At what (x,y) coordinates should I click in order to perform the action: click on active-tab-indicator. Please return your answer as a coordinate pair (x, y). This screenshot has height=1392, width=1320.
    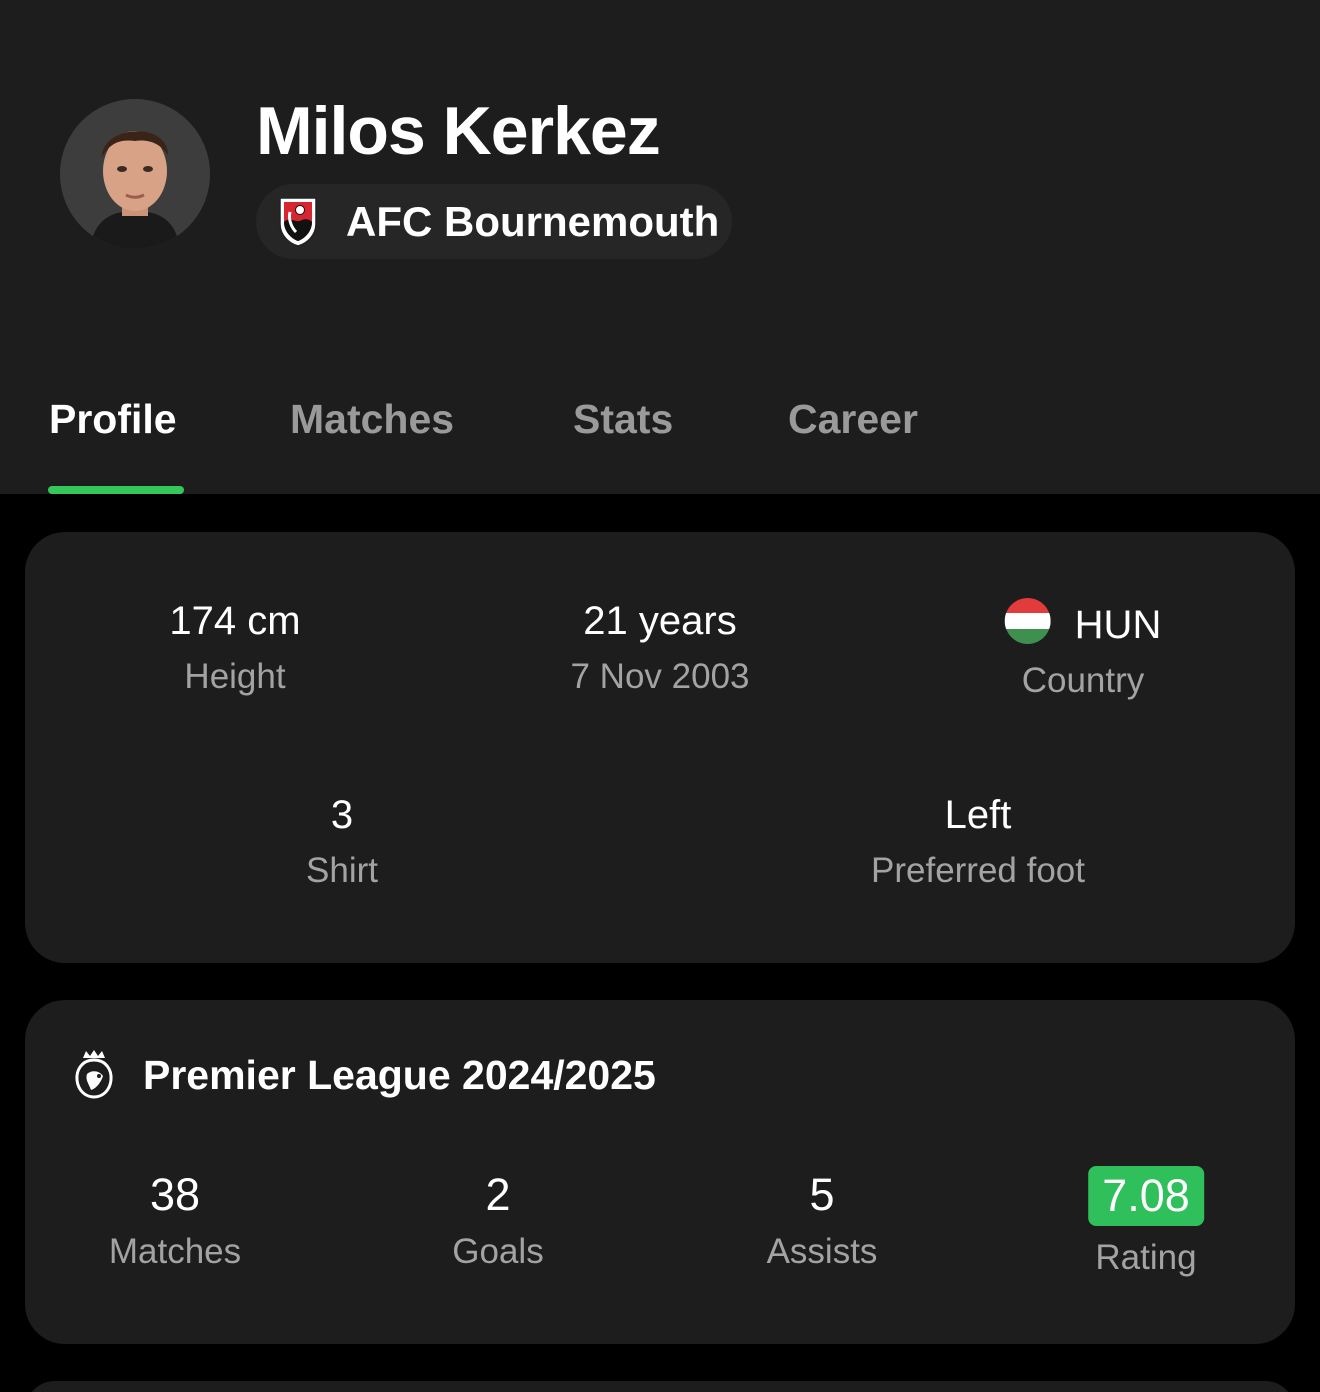
    Looking at the image, I should click on (116, 490).